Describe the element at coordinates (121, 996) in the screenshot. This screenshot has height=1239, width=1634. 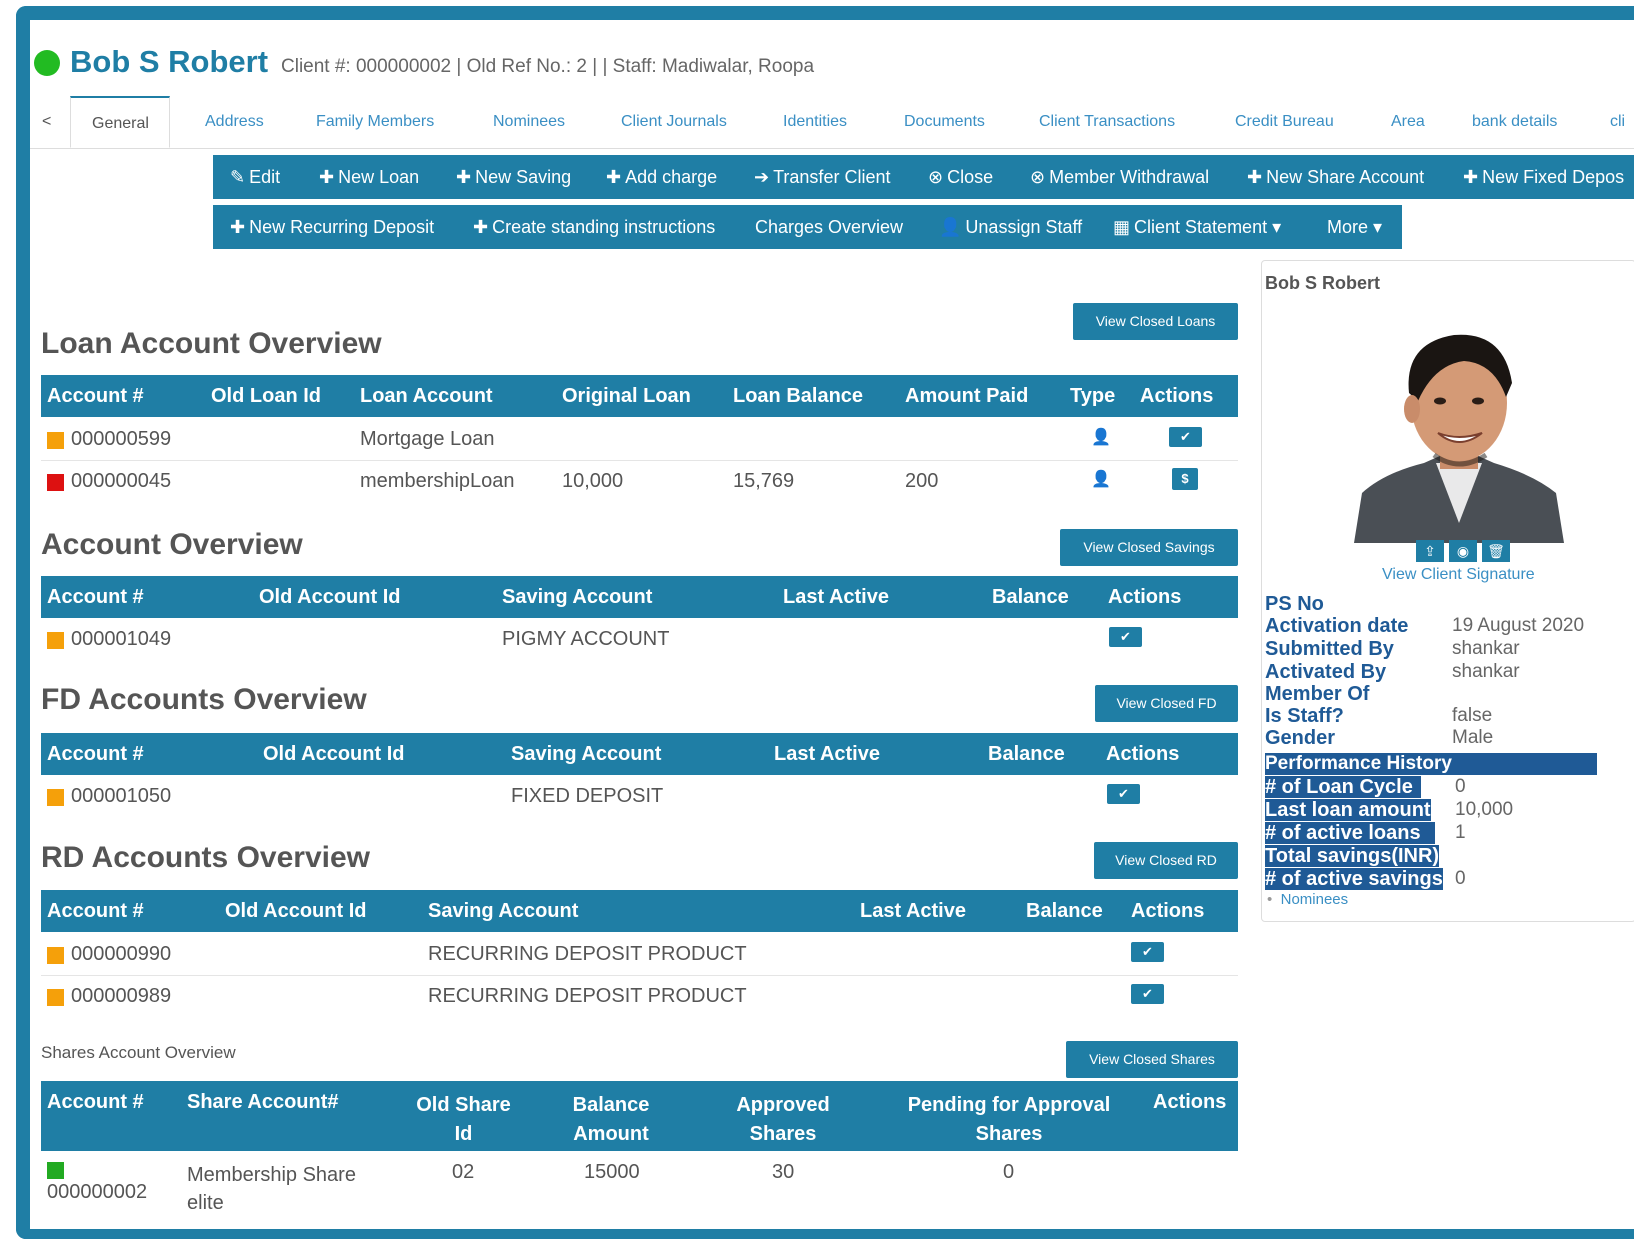
I see `account-number: 000000989` at that location.